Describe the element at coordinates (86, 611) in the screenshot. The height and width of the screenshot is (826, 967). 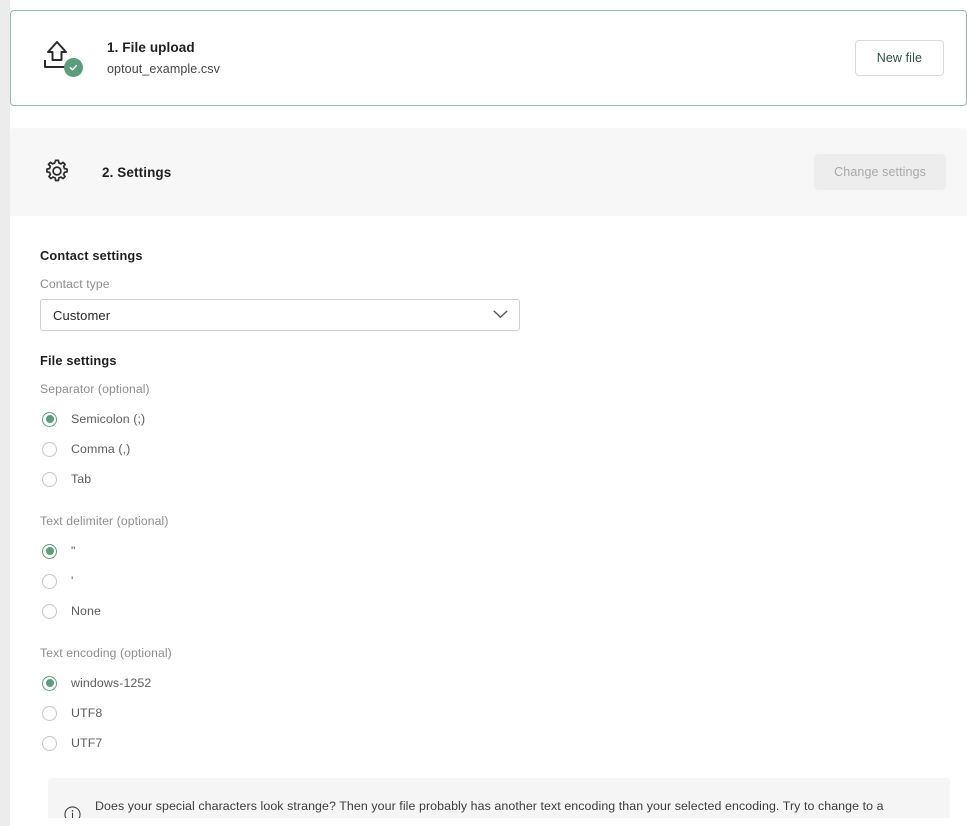
I see `radio-label: None` at that location.